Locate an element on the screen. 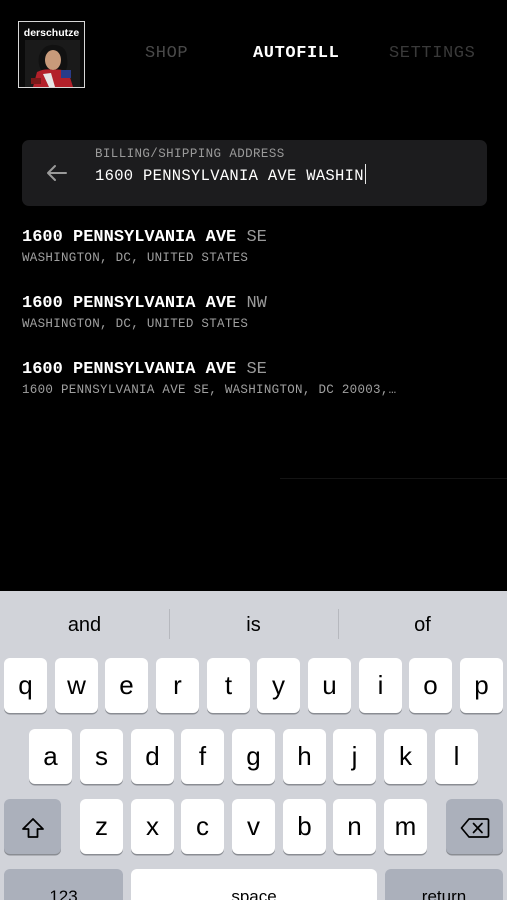 The image size is (507, 900). suggestion-suffix: NW is located at coordinates (256, 303).